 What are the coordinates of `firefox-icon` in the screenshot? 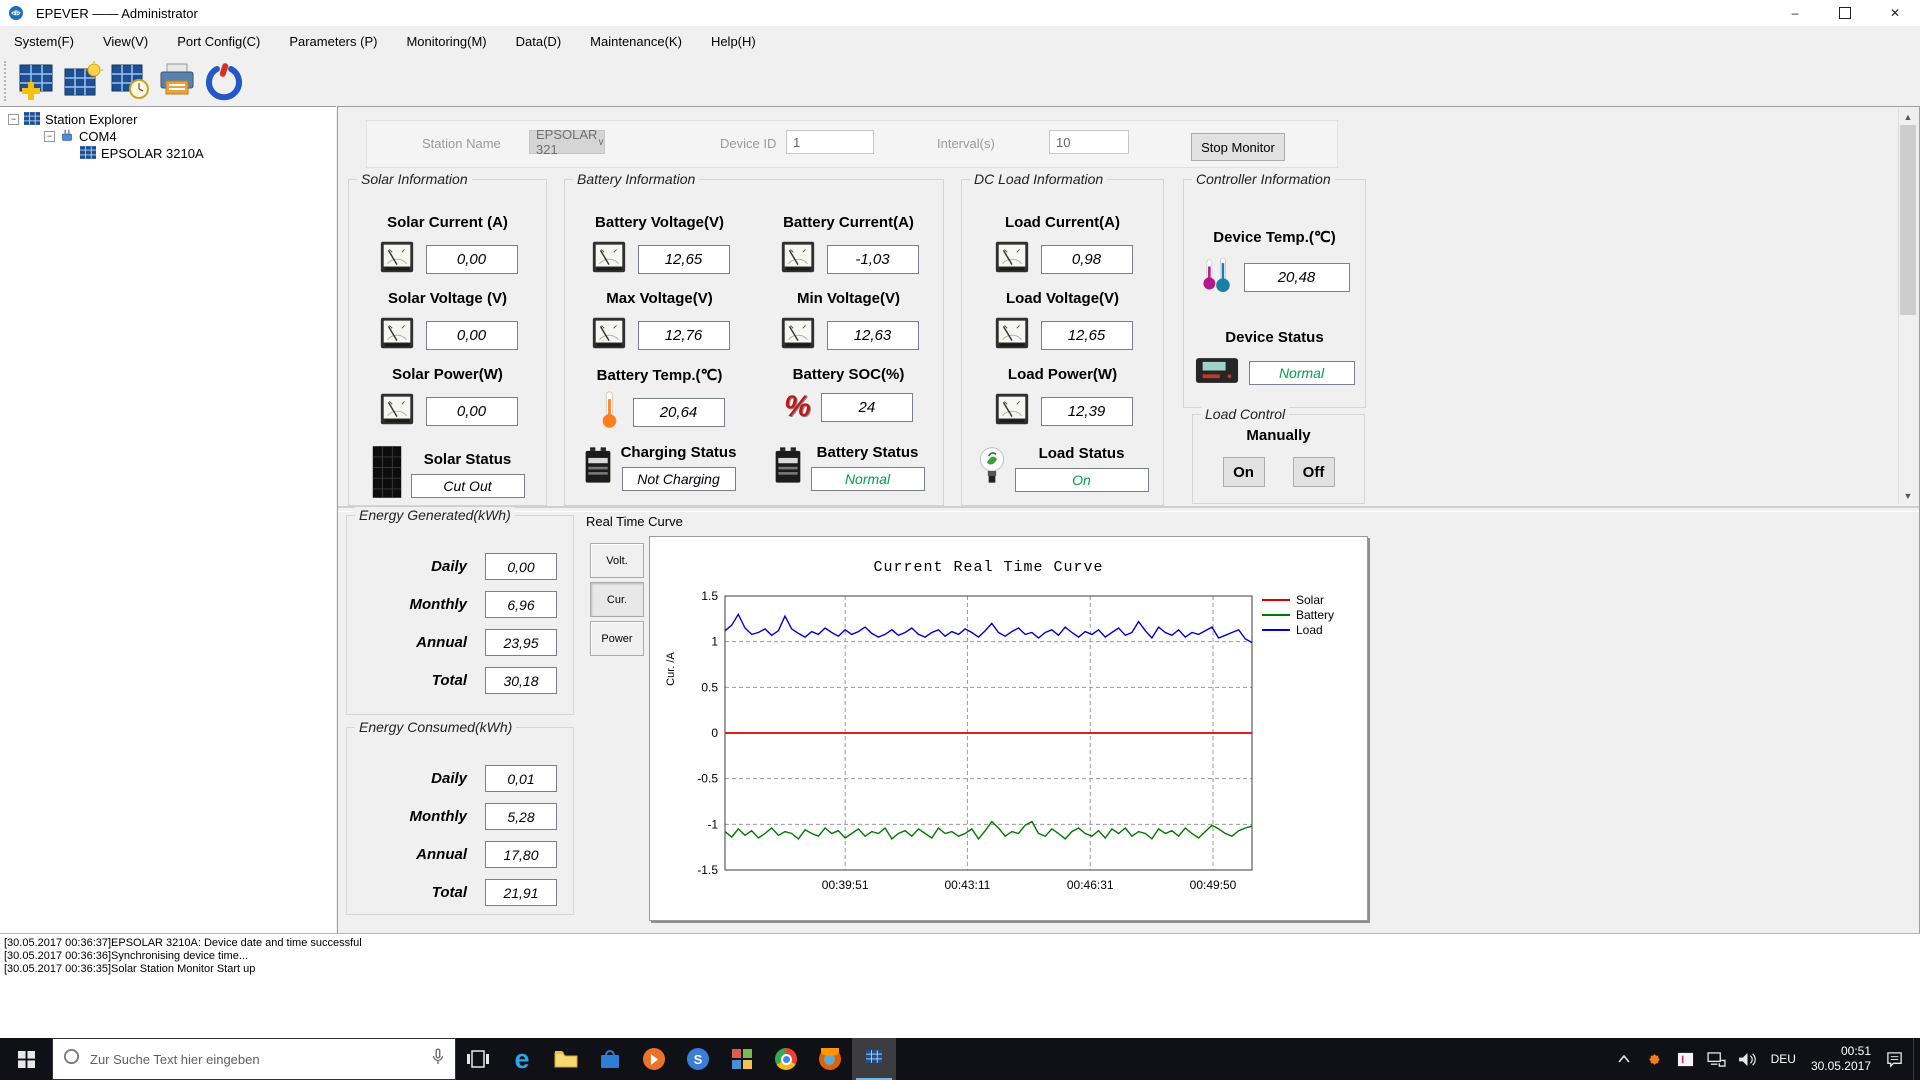 It's located at (830, 1059).